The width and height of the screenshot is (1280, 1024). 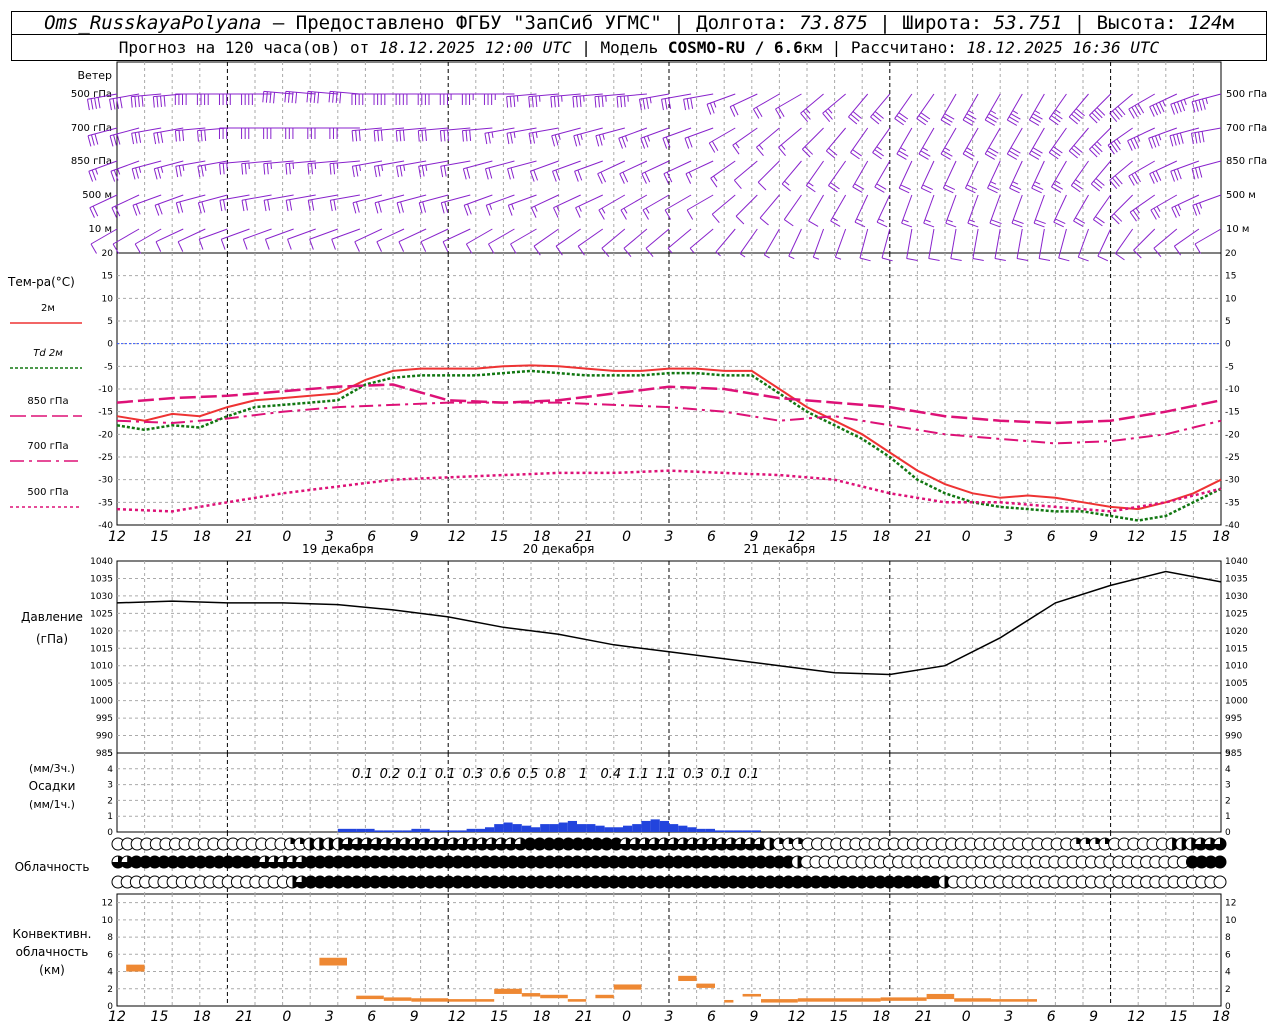 I want to click on temp-time-tick-label: 12, so click(x=117, y=537).